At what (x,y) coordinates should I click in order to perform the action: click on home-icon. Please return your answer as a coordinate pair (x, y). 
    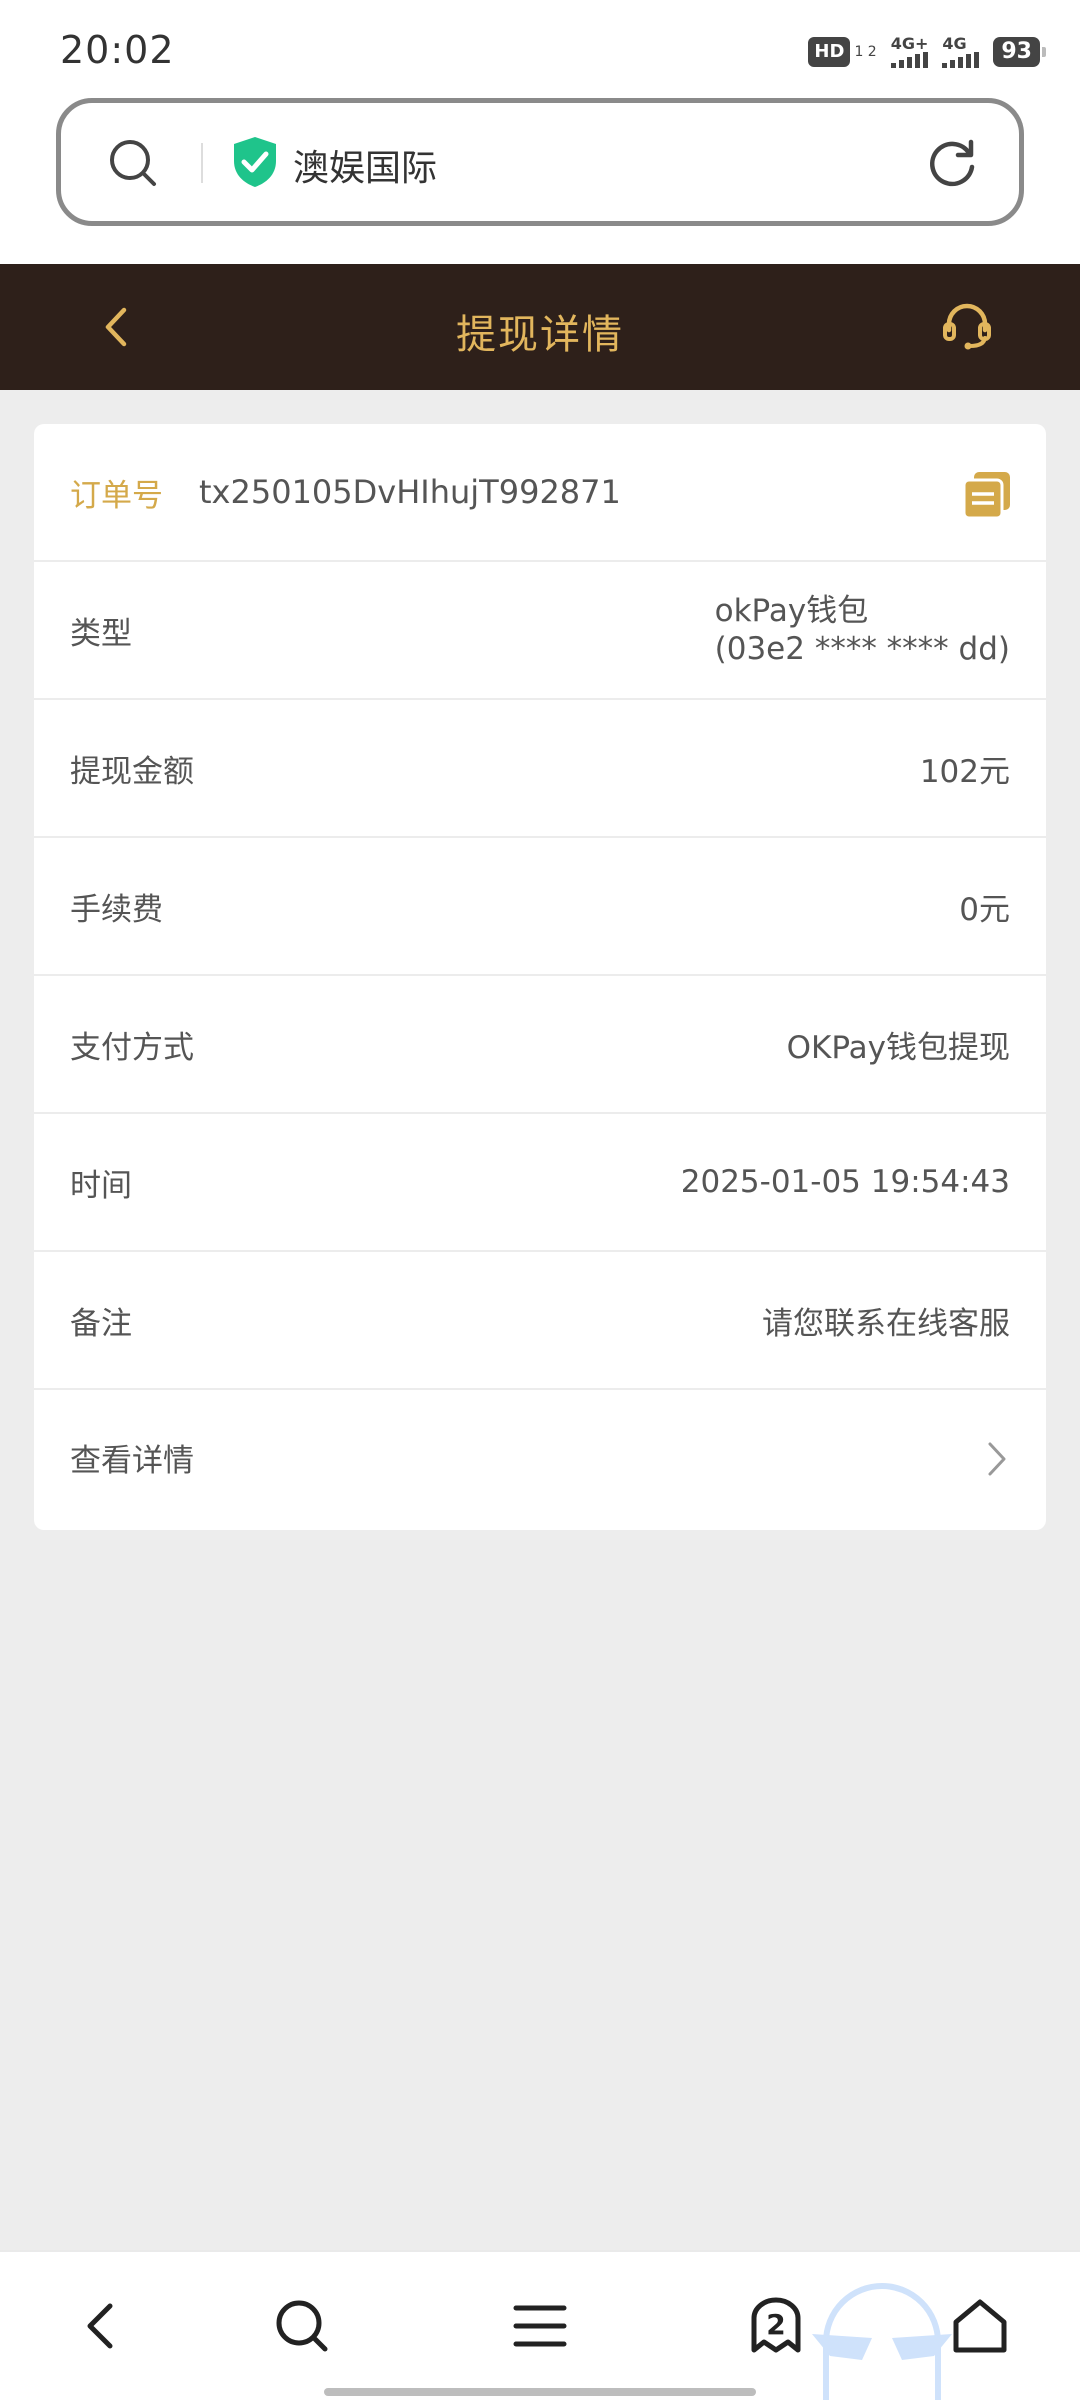
    Looking at the image, I should click on (980, 2326).